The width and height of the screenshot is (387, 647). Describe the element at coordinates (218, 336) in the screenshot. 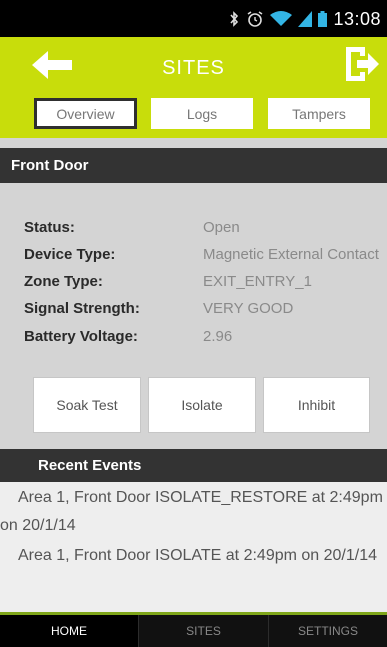

I see `info-value: 2.96` at that location.